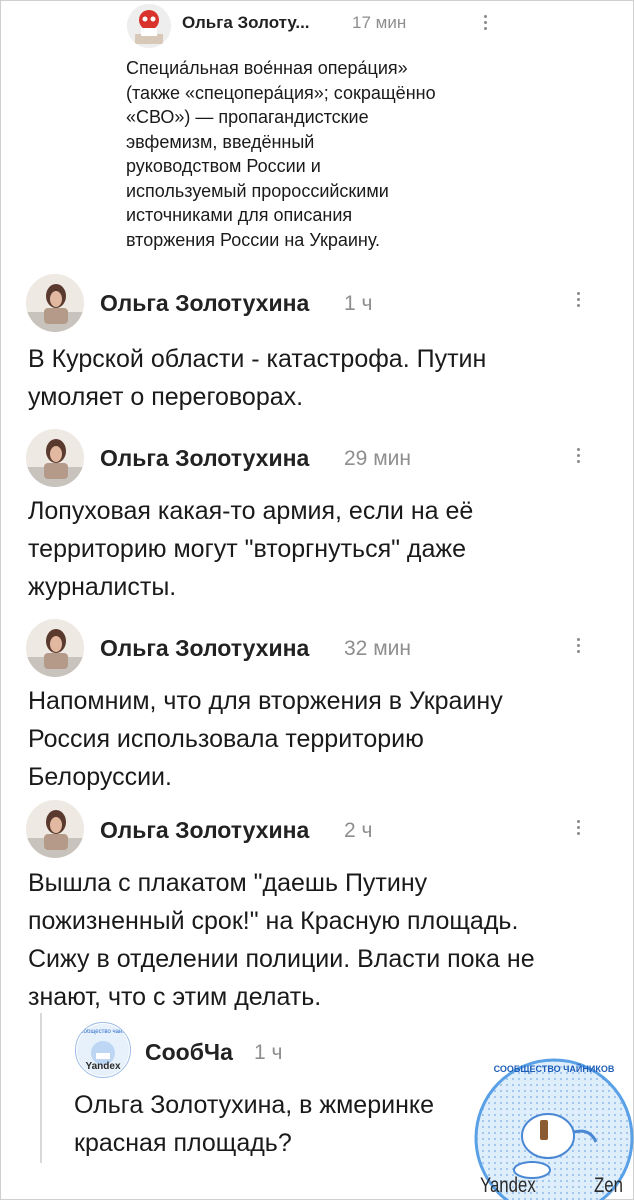 This screenshot has height=1200, width=634. I want to click on reply-time: 1 ч, so click(268, 1052).